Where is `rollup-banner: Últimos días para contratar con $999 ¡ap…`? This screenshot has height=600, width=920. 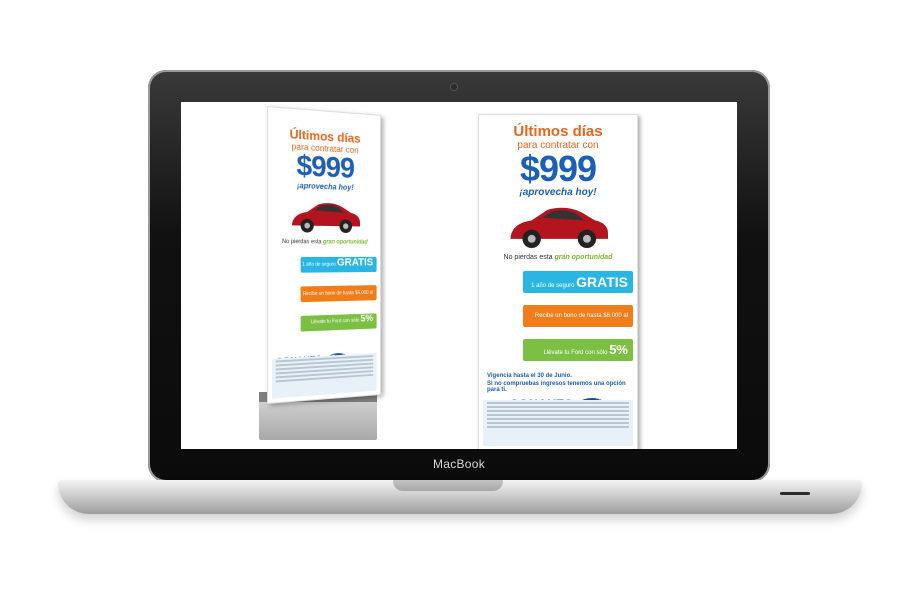 rollup-banner: Últimos días para contratar con $999 ¡ap… is located at coordinates (324, 255).